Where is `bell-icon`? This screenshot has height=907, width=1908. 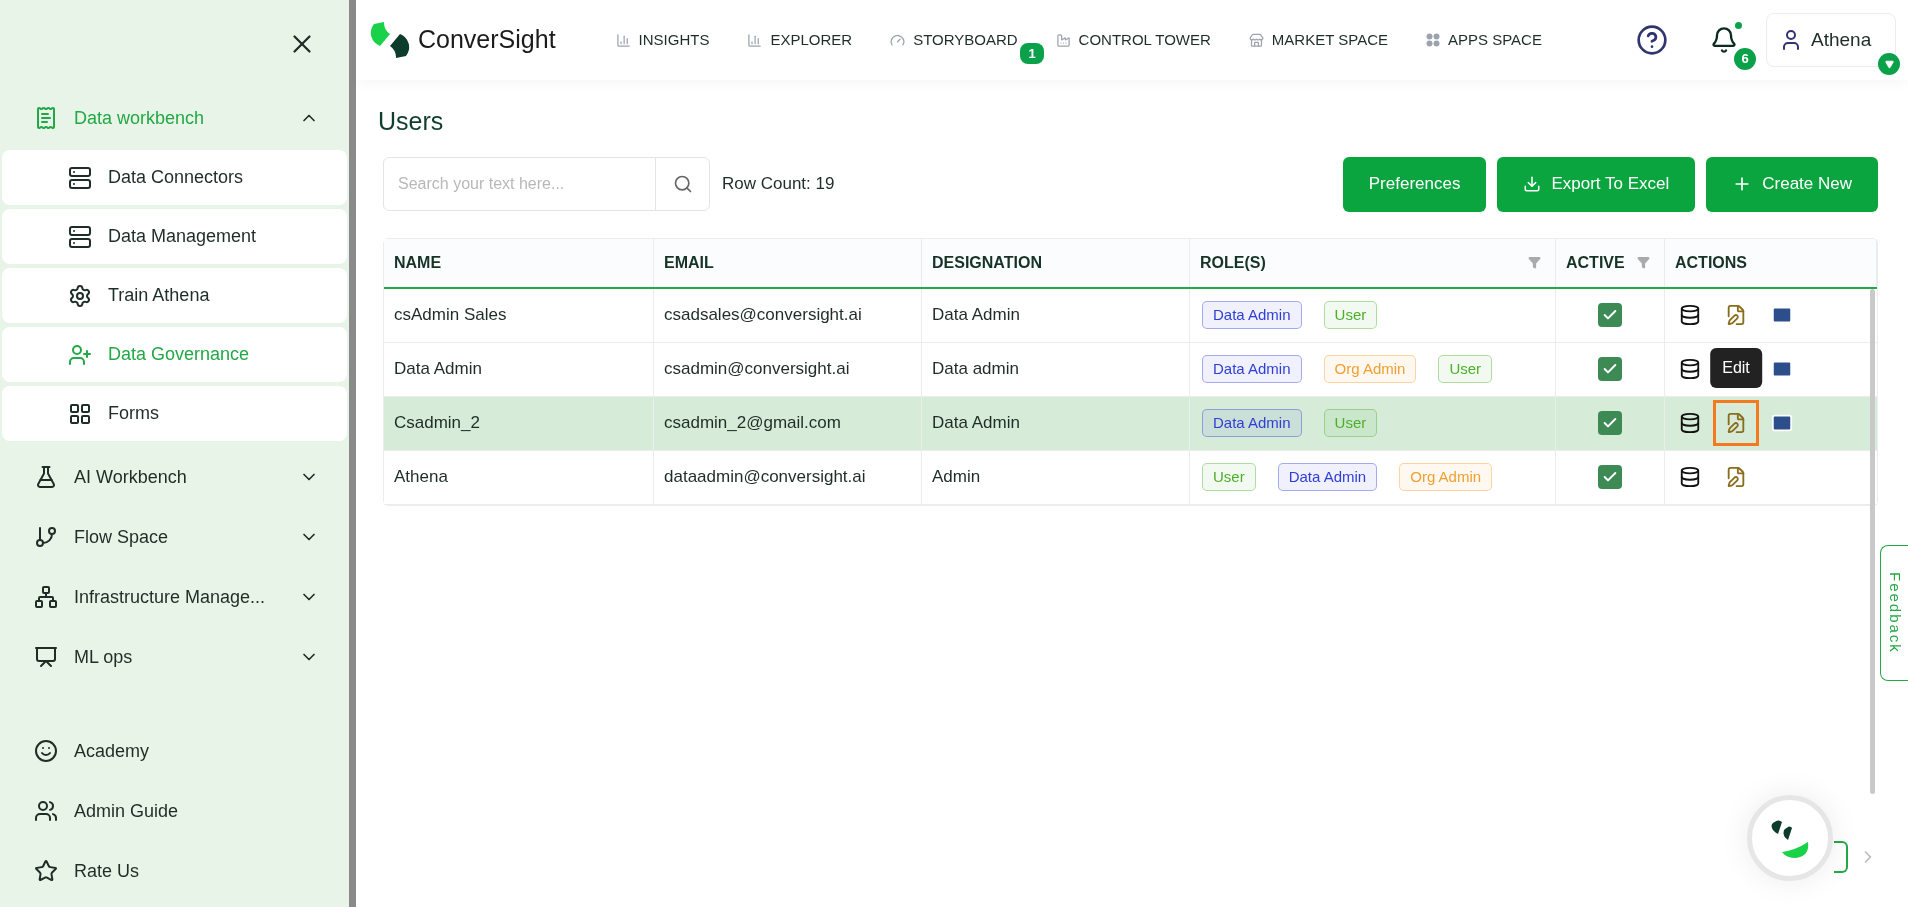
bell-icon is located at coordinates (1724, 40).